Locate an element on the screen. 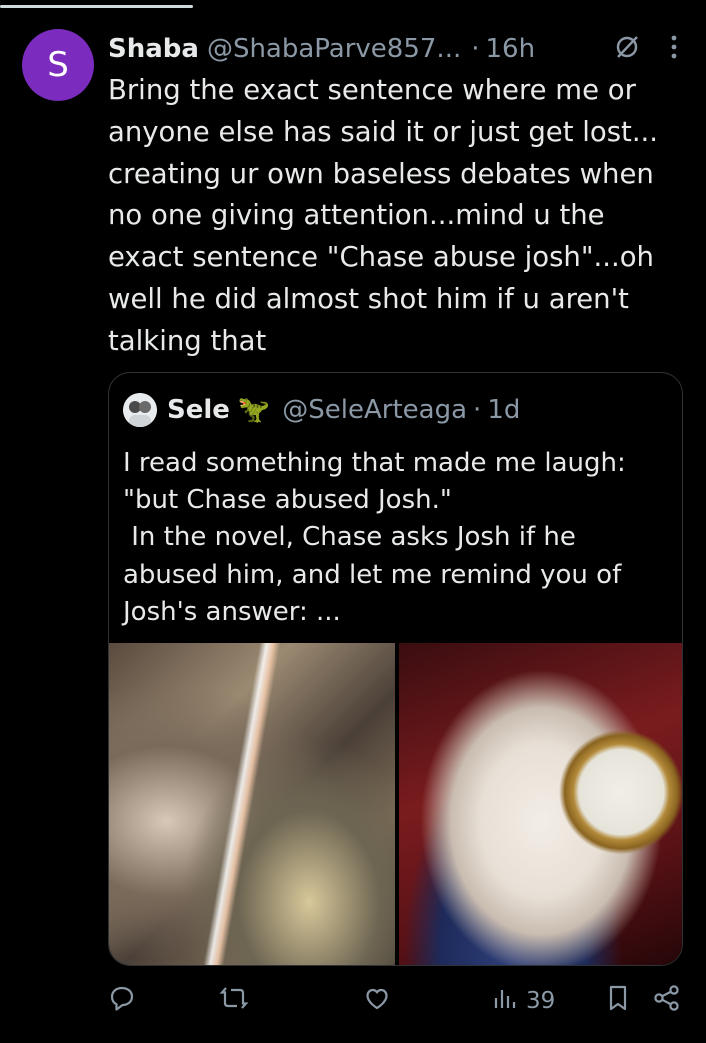 Image resolution: width=706 pixels, height=1043 pixels. quoted-header: Sele 🦖 @SeleArteaga · 1d is located at coordinates (321, 410).